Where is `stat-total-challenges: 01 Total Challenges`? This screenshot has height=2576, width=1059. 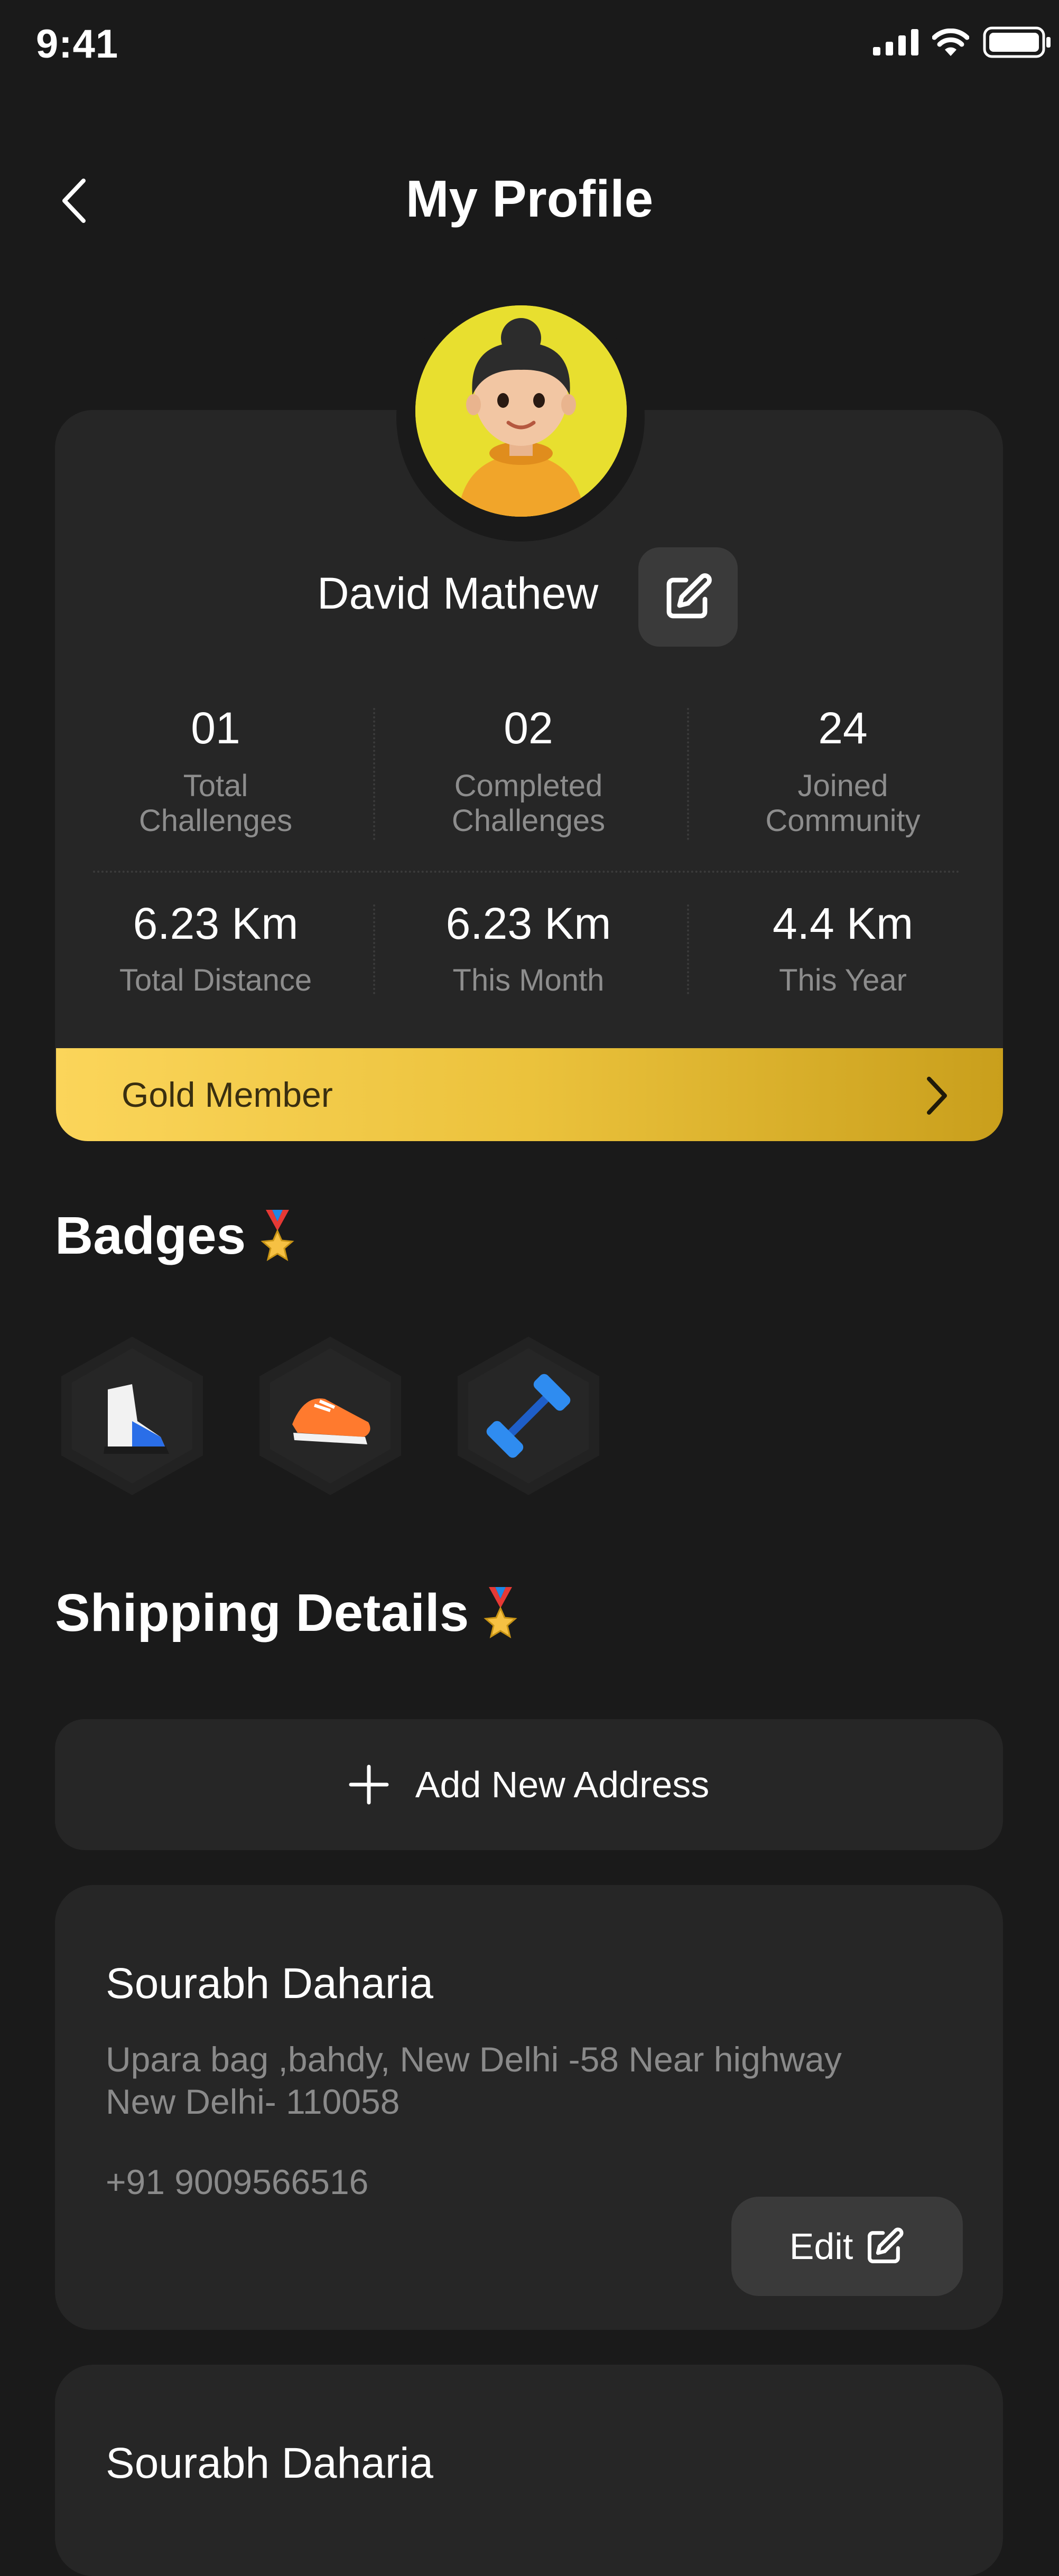
stat-total-challenges: 01 Total Challenges is located at coordinates (216, 770).